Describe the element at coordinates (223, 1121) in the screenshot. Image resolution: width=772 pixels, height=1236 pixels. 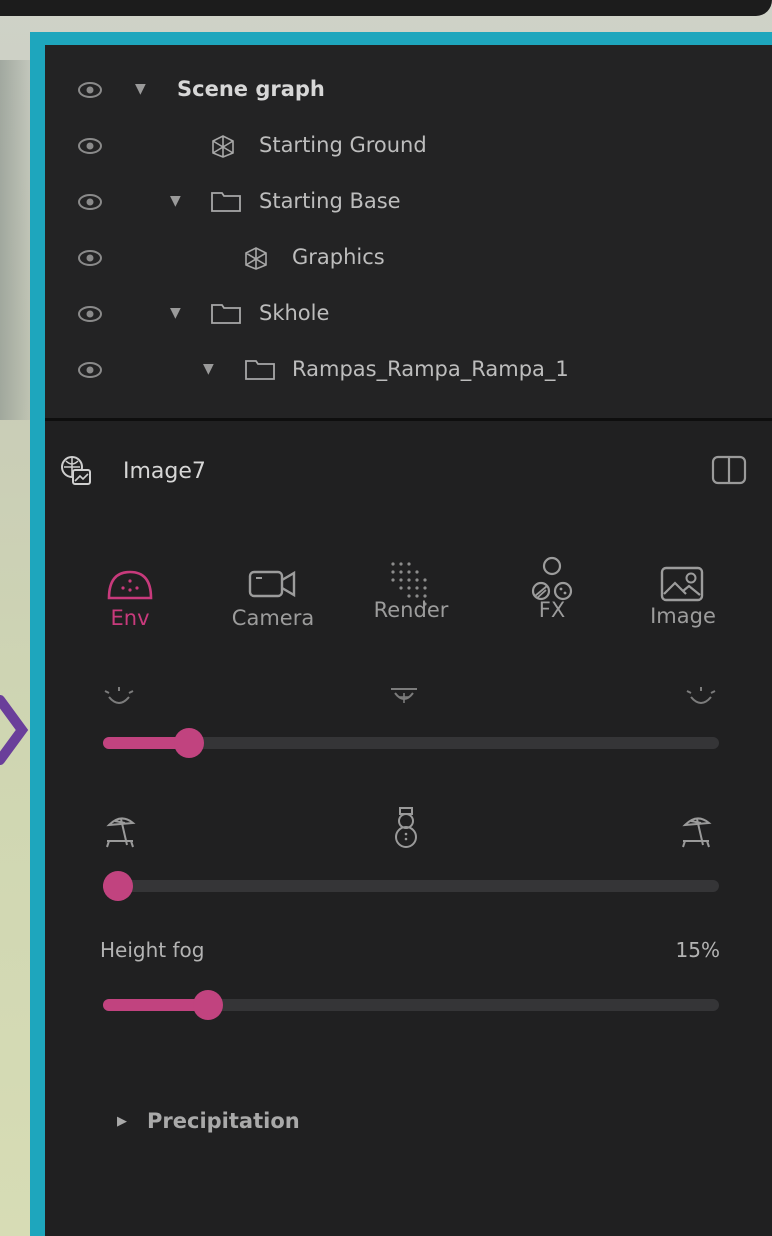
I see `precipitation-label: Precipitation` at that location.